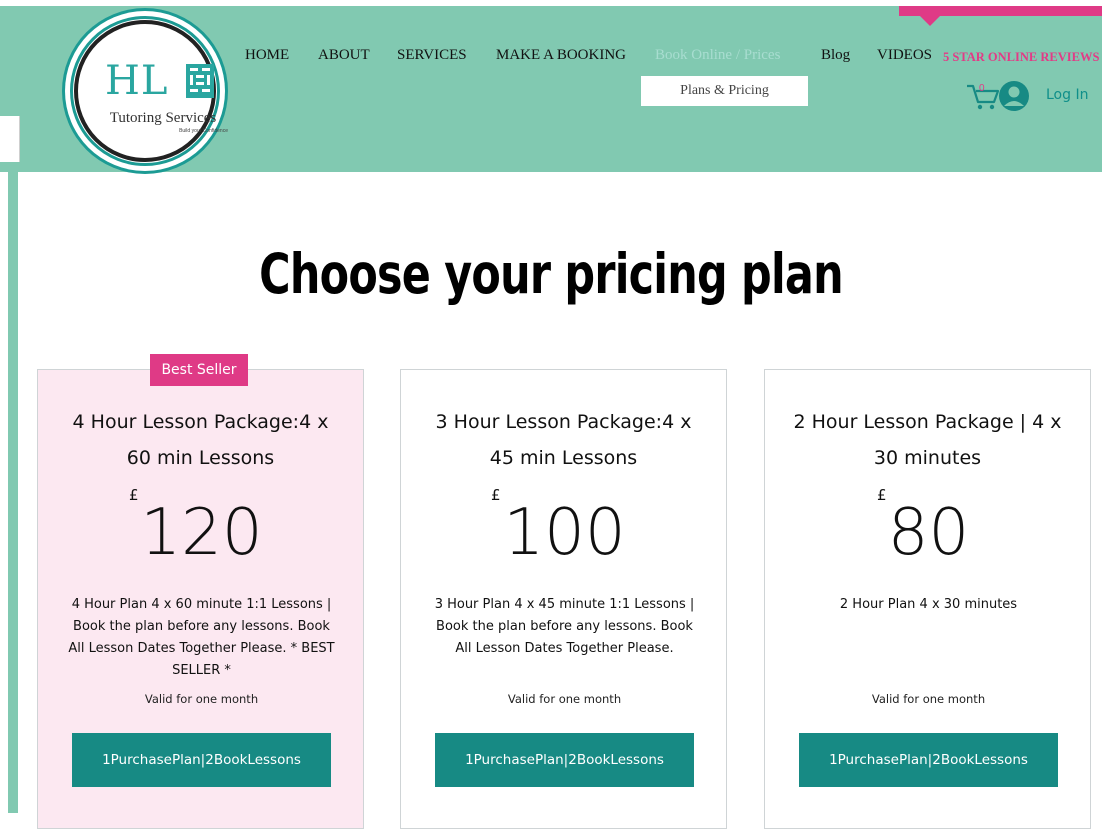  I want to click on login-link: Log In, so click(1067, 95).